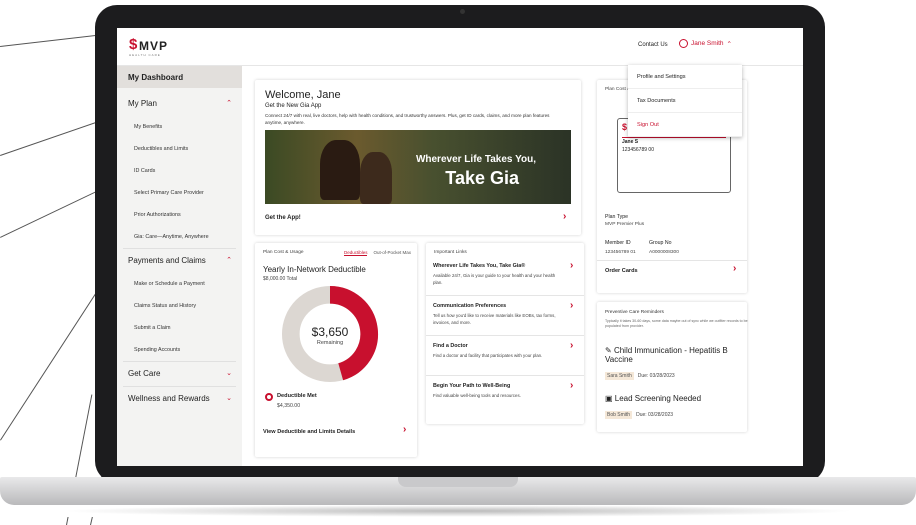  I want to click on tab-deductibles: Deductibles, so click(355, 253).